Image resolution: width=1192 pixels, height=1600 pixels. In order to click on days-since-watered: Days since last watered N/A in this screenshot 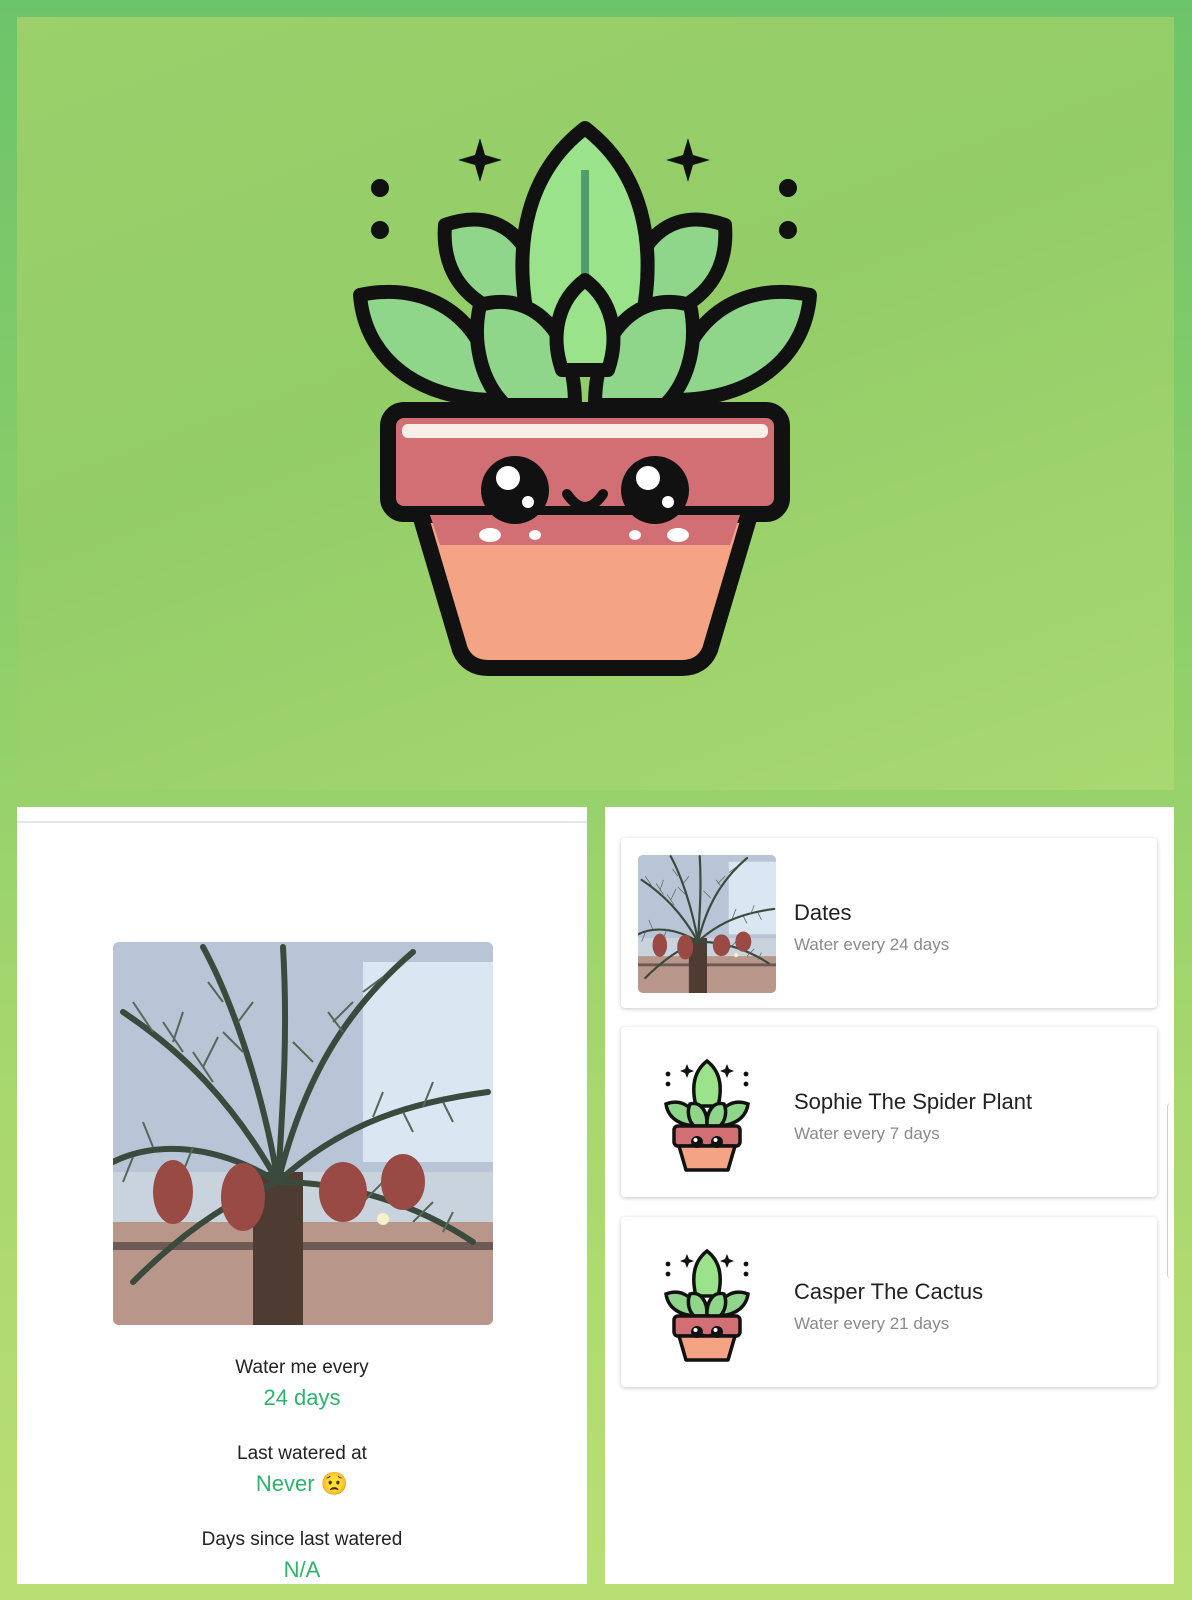, I will do `click(302, 1556)`.